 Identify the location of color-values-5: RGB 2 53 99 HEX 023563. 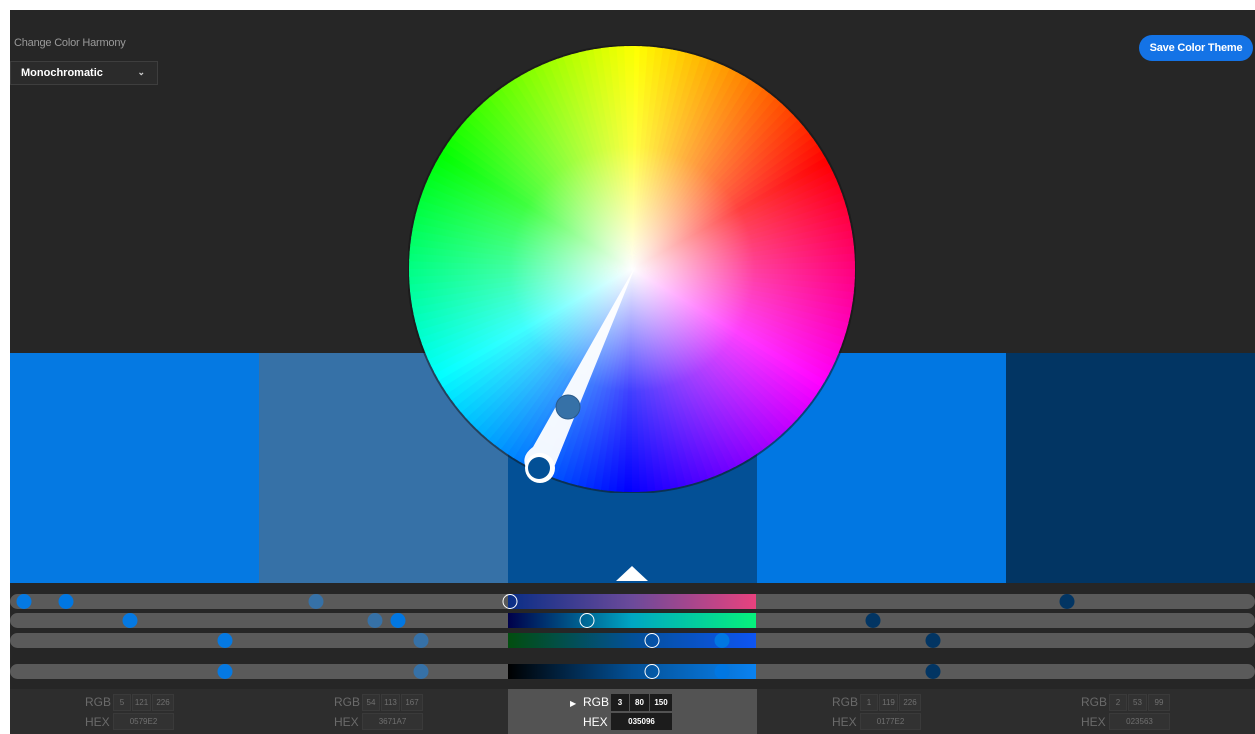
(1130, 711).